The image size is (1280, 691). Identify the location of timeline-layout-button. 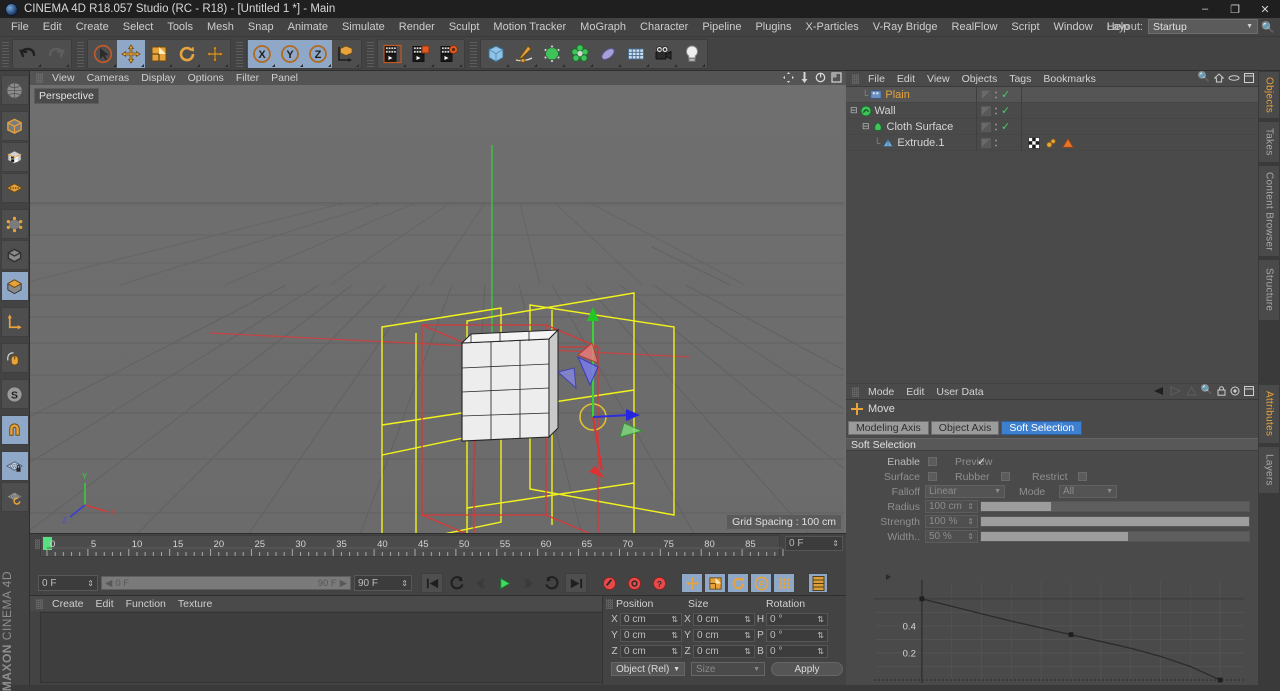
(818, 583).